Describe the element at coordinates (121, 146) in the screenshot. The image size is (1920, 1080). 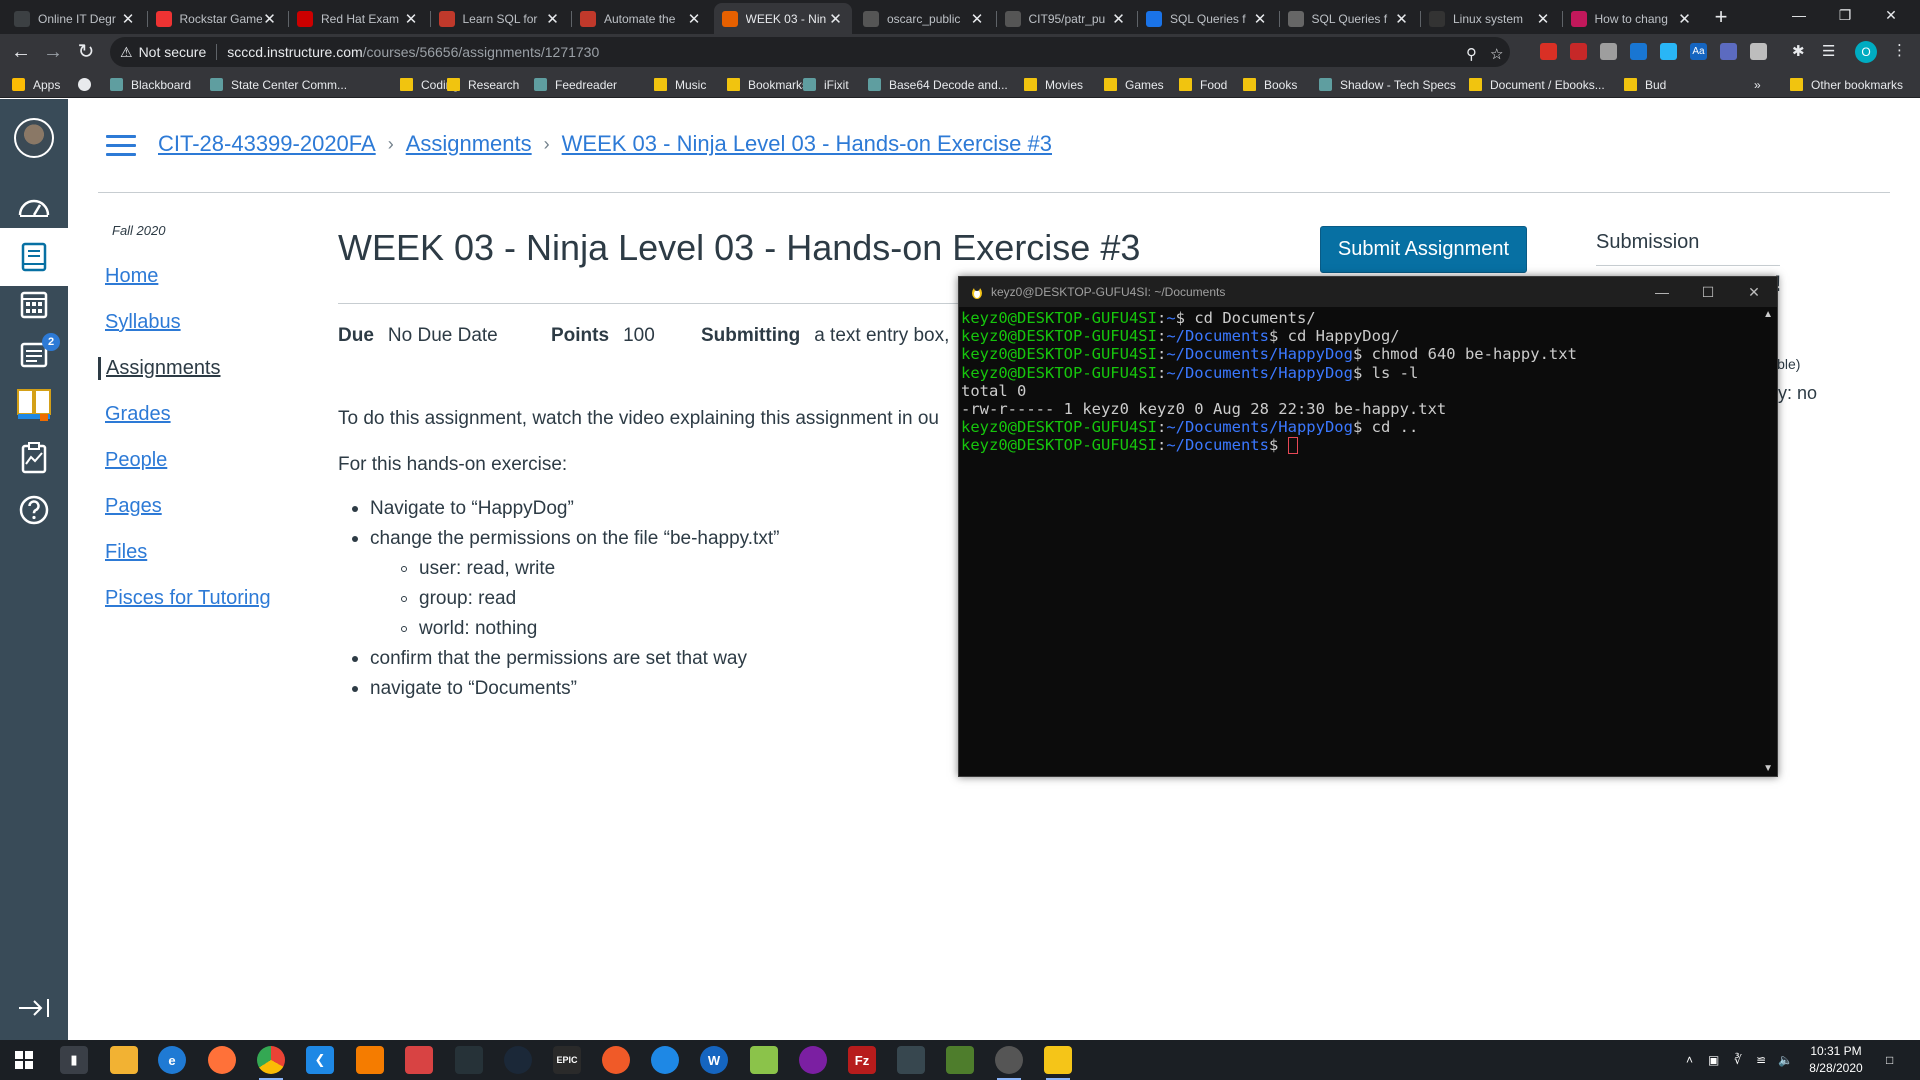
I see `course-menu-hamburger-icon` at that location.